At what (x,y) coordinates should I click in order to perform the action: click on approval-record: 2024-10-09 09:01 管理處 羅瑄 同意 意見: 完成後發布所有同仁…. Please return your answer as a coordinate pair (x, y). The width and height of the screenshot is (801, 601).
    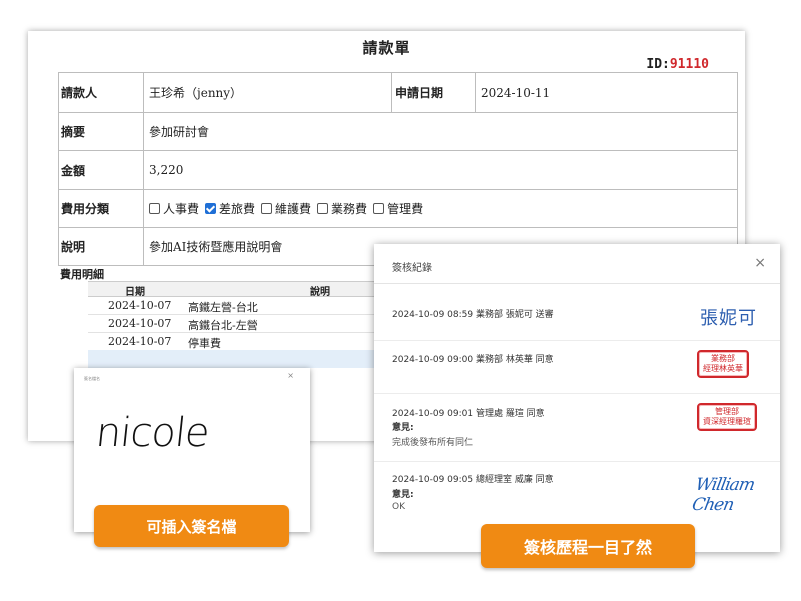
    Looking at the image, I should click on (577, 427).